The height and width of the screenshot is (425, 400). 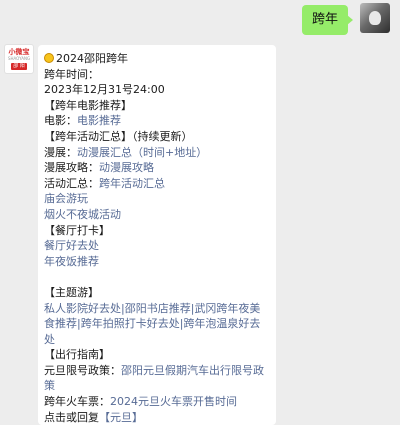 I want to click on events-link: 跨年活动汇总, so click(x=132, y=183).